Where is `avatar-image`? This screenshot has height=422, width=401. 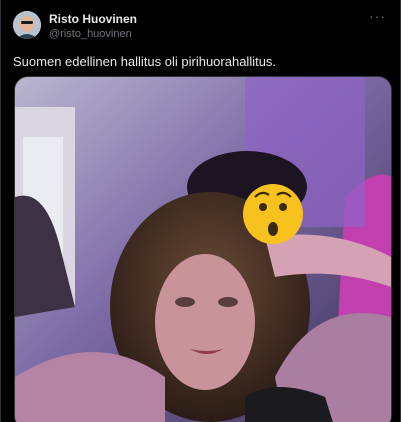
avatar-image is located at coordinates (27, 25).